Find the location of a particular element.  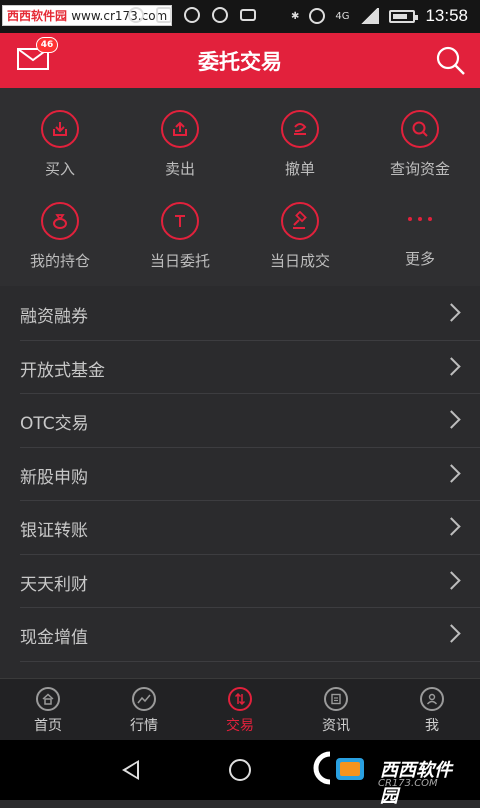

grid-item-cancel-order: 撤单 is located at coordinates (300, 134).